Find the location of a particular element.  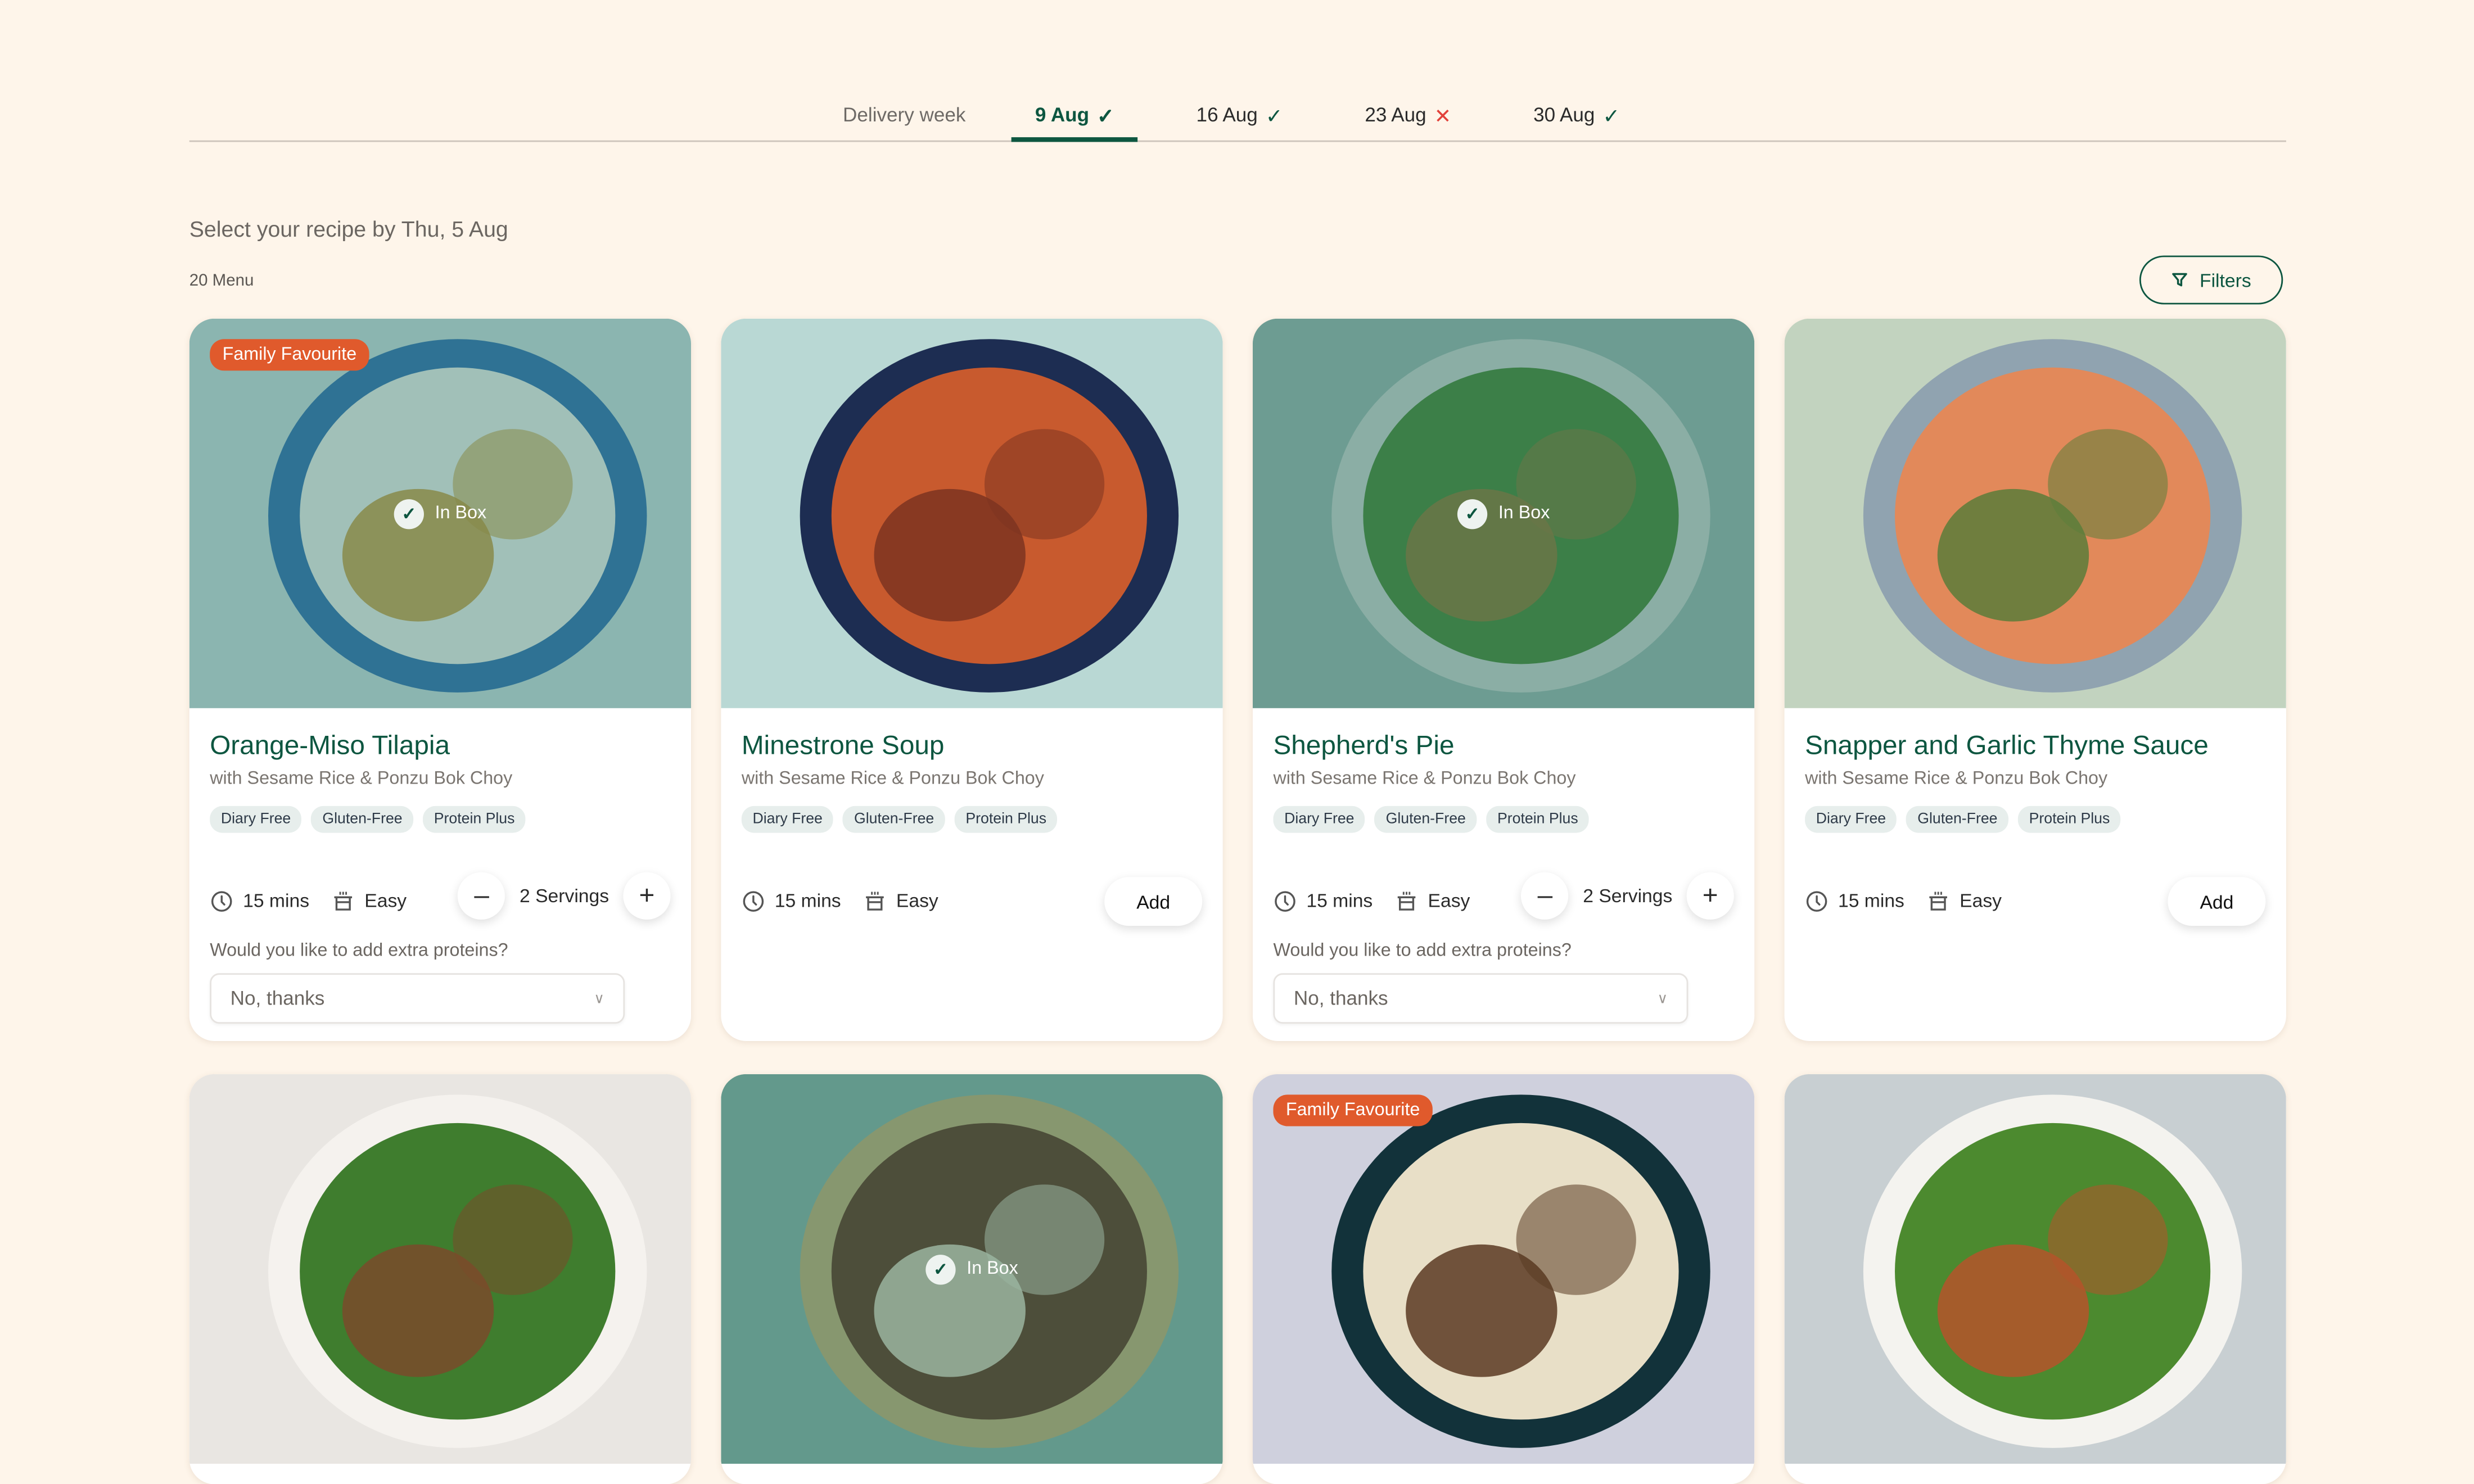

recipe-card: ✓ In Box is located at coordinates (972, 1279).